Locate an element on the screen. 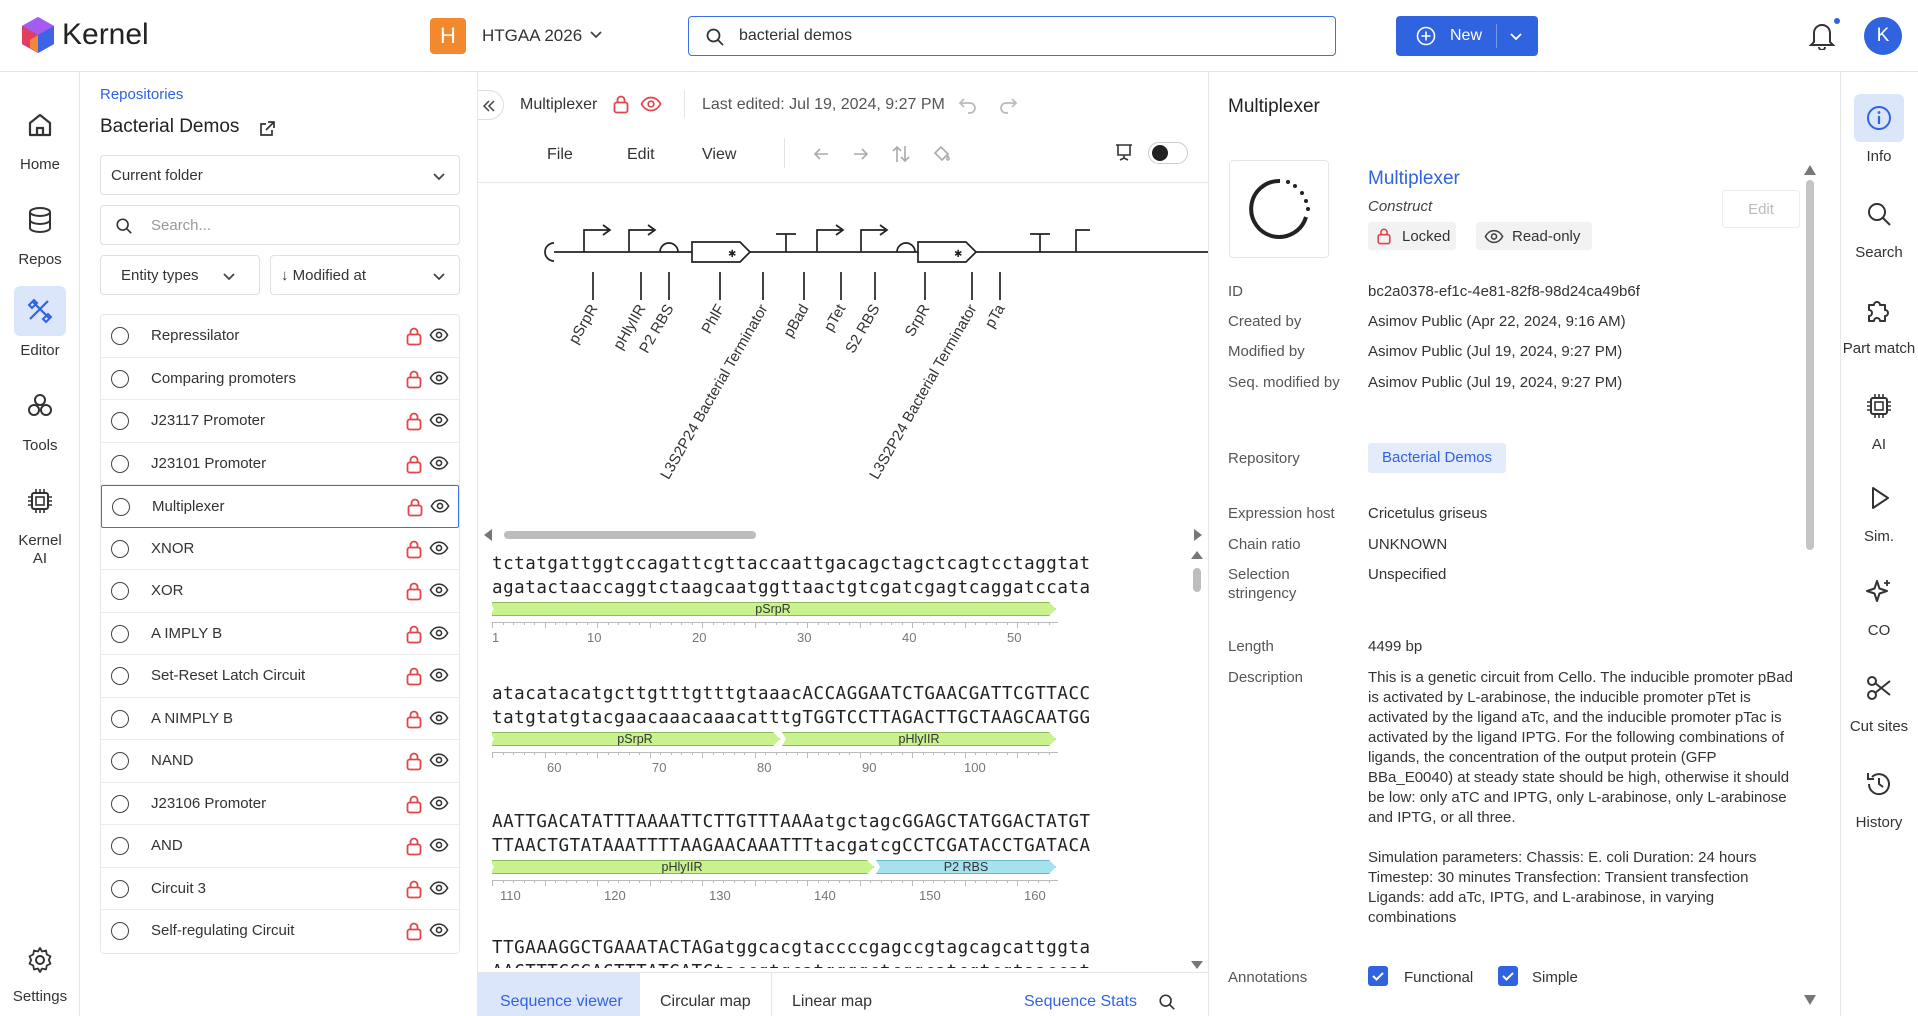 The width and height of the screenshot is (1918, 1016). sequence-scrollbar is located at coordinates (1197, 760).